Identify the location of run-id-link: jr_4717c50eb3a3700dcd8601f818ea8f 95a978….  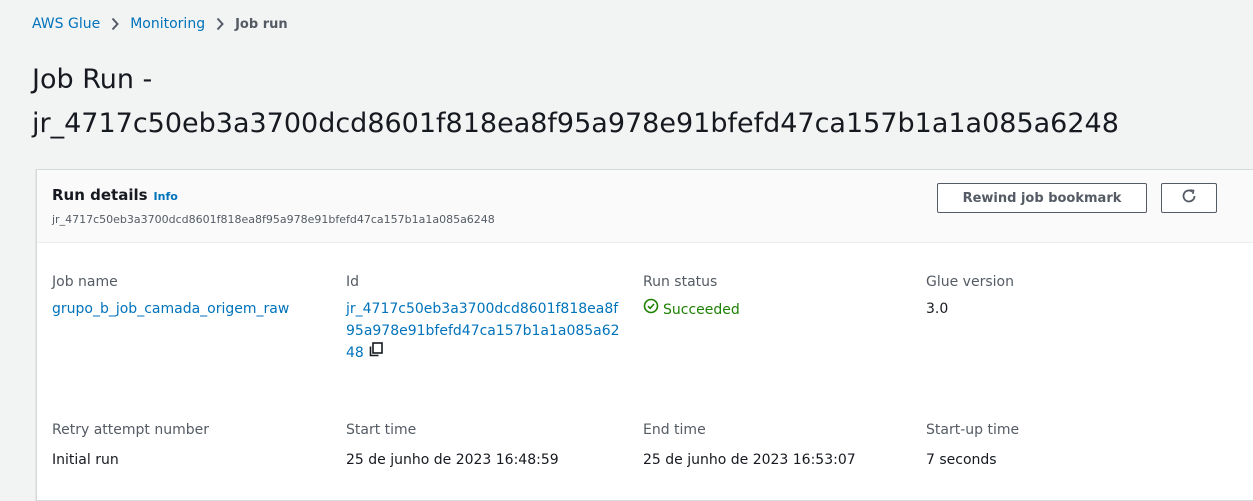
(483, 331).